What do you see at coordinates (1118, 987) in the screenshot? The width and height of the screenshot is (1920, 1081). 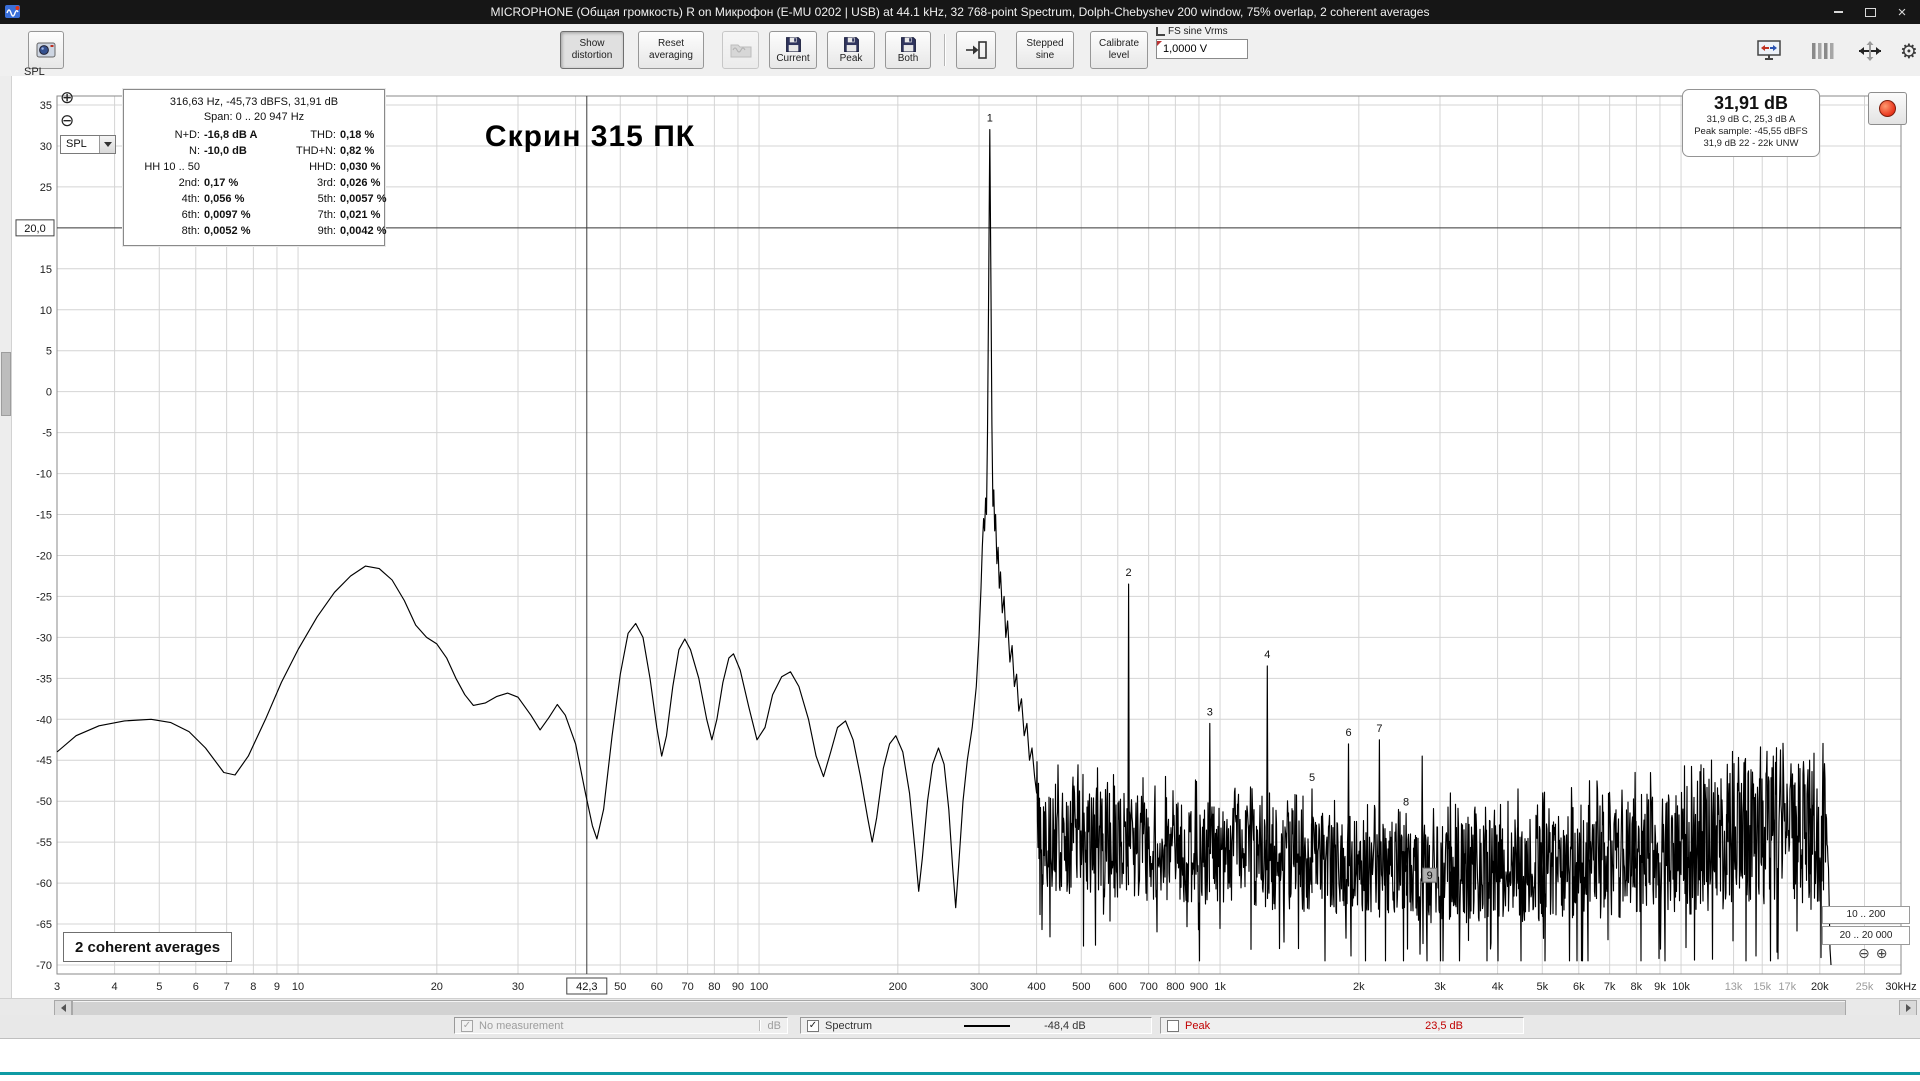 I see `x-tick-label: 600` at bounding box center [1118, 987].